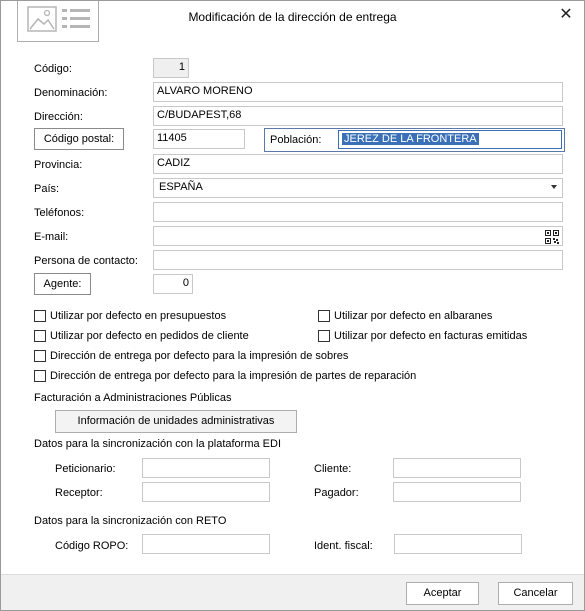 This screenshot has width=585, height=611. What do you see at coordinates (51, 237) in the screenshot?
I see `email-label: E-mail:` at bounding box center [51, 237].